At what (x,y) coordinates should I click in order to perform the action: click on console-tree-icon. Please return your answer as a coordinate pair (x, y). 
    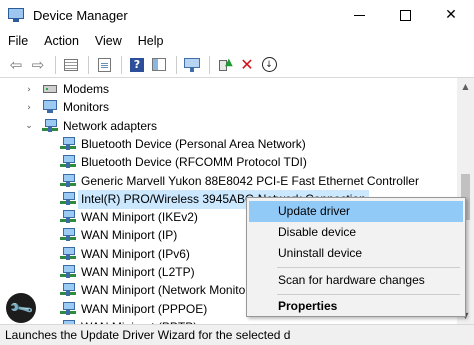
    Looking at the image, I should click on (71, 64).